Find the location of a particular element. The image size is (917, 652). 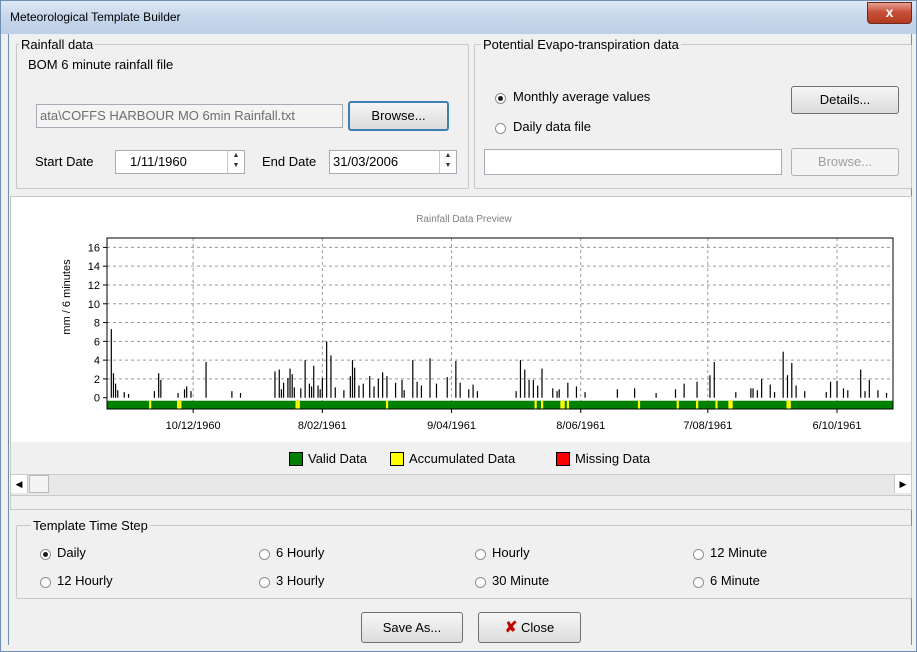

pet-monthly-radio is located at coordinates (500, 98).